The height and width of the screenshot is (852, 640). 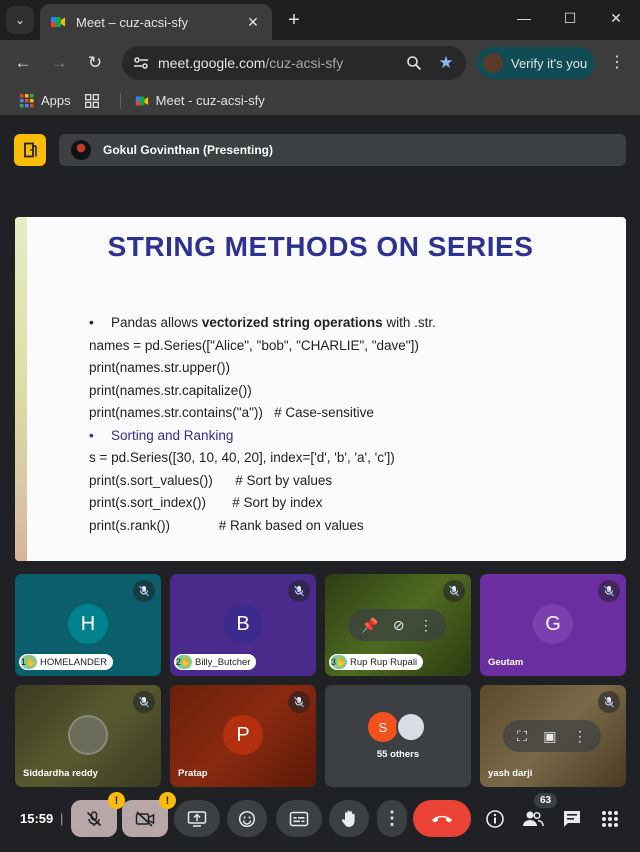 I want to click on call-controls-bar: 15:59 | ! ! ⋮ 63, so click(x=320, y=819).